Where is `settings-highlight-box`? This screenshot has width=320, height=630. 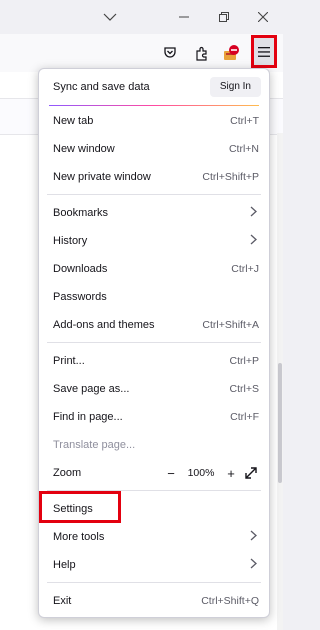 settings-highlight-box is located at coordinates (80, 507).